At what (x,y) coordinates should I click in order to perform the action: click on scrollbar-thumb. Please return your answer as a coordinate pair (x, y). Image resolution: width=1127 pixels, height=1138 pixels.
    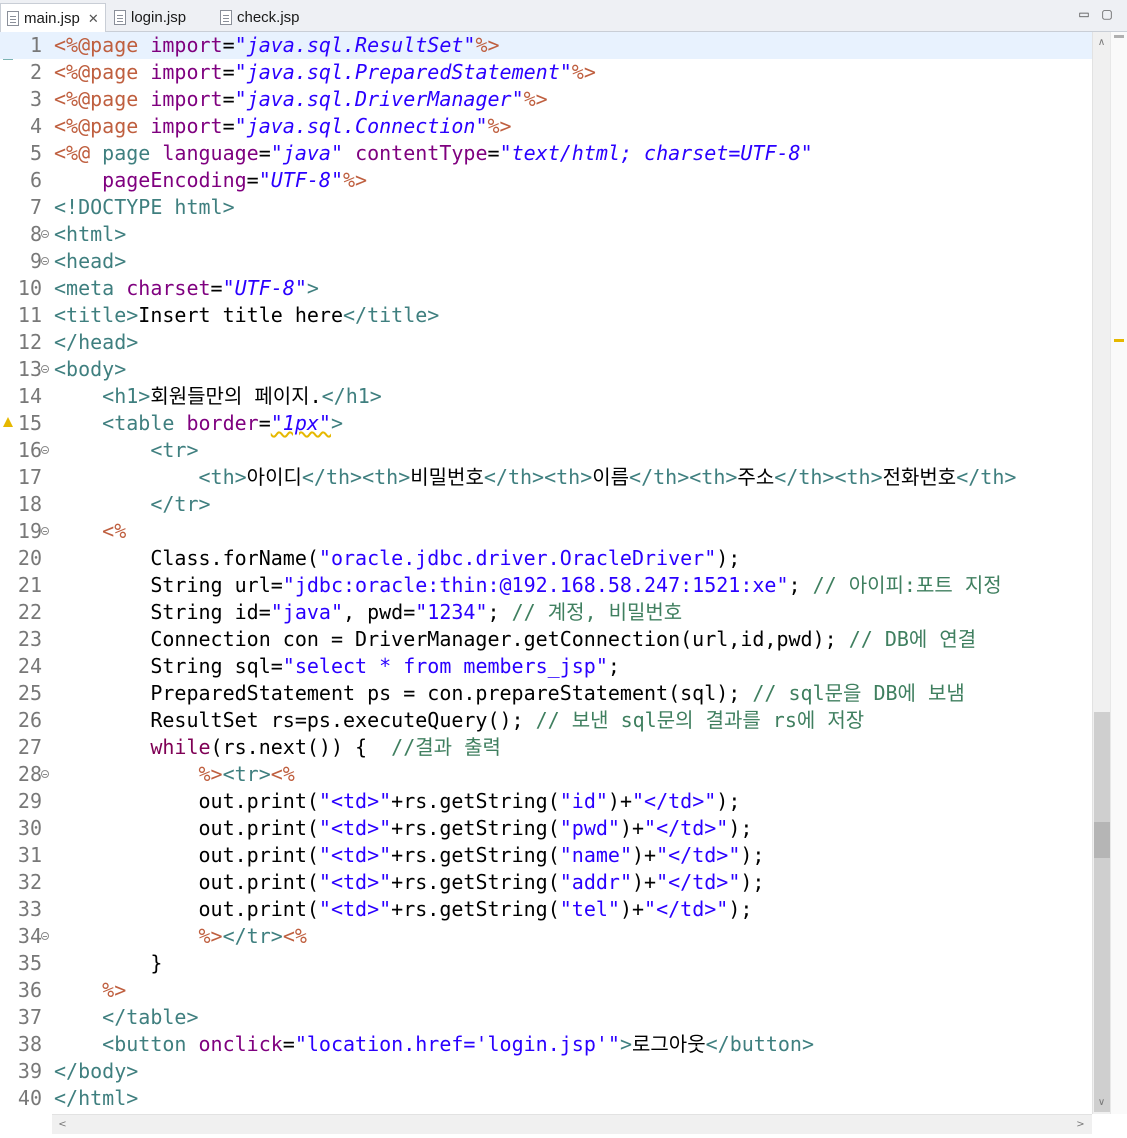
    Looking at the image, I should click on (1102, 840).